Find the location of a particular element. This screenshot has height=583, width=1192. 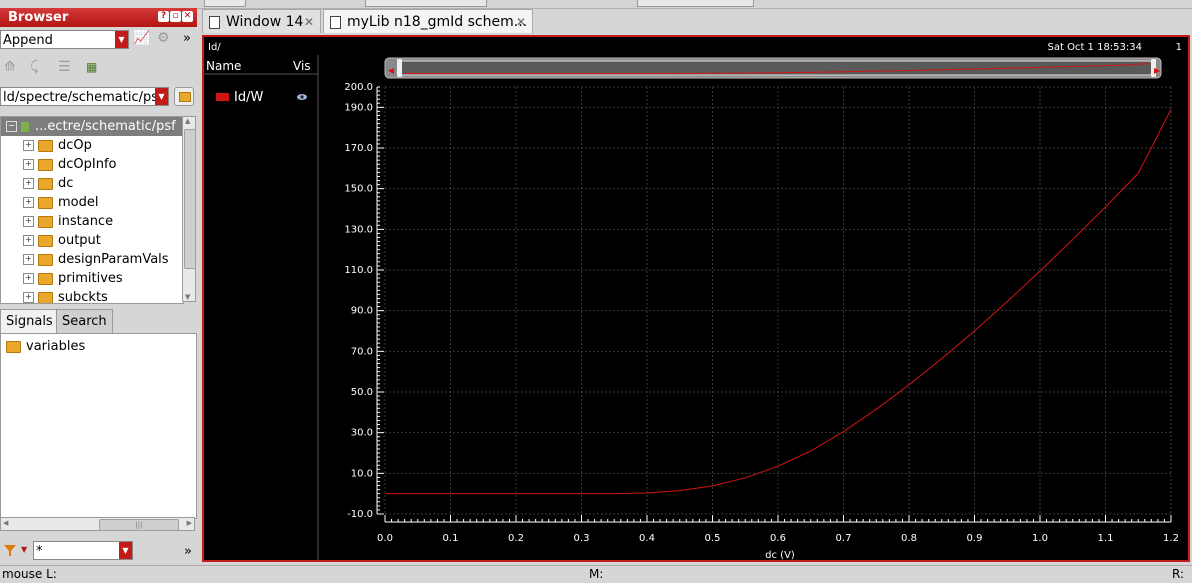

tree-item-dc: + dc is located at coordinates (37, 183).